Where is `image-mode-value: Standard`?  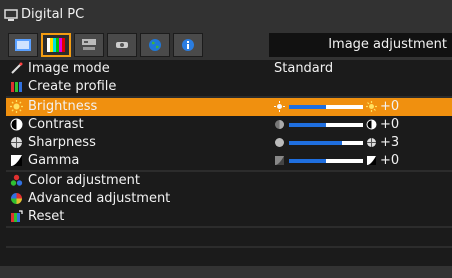 image-mode-value: Standard is located at coordinates (304, 68).